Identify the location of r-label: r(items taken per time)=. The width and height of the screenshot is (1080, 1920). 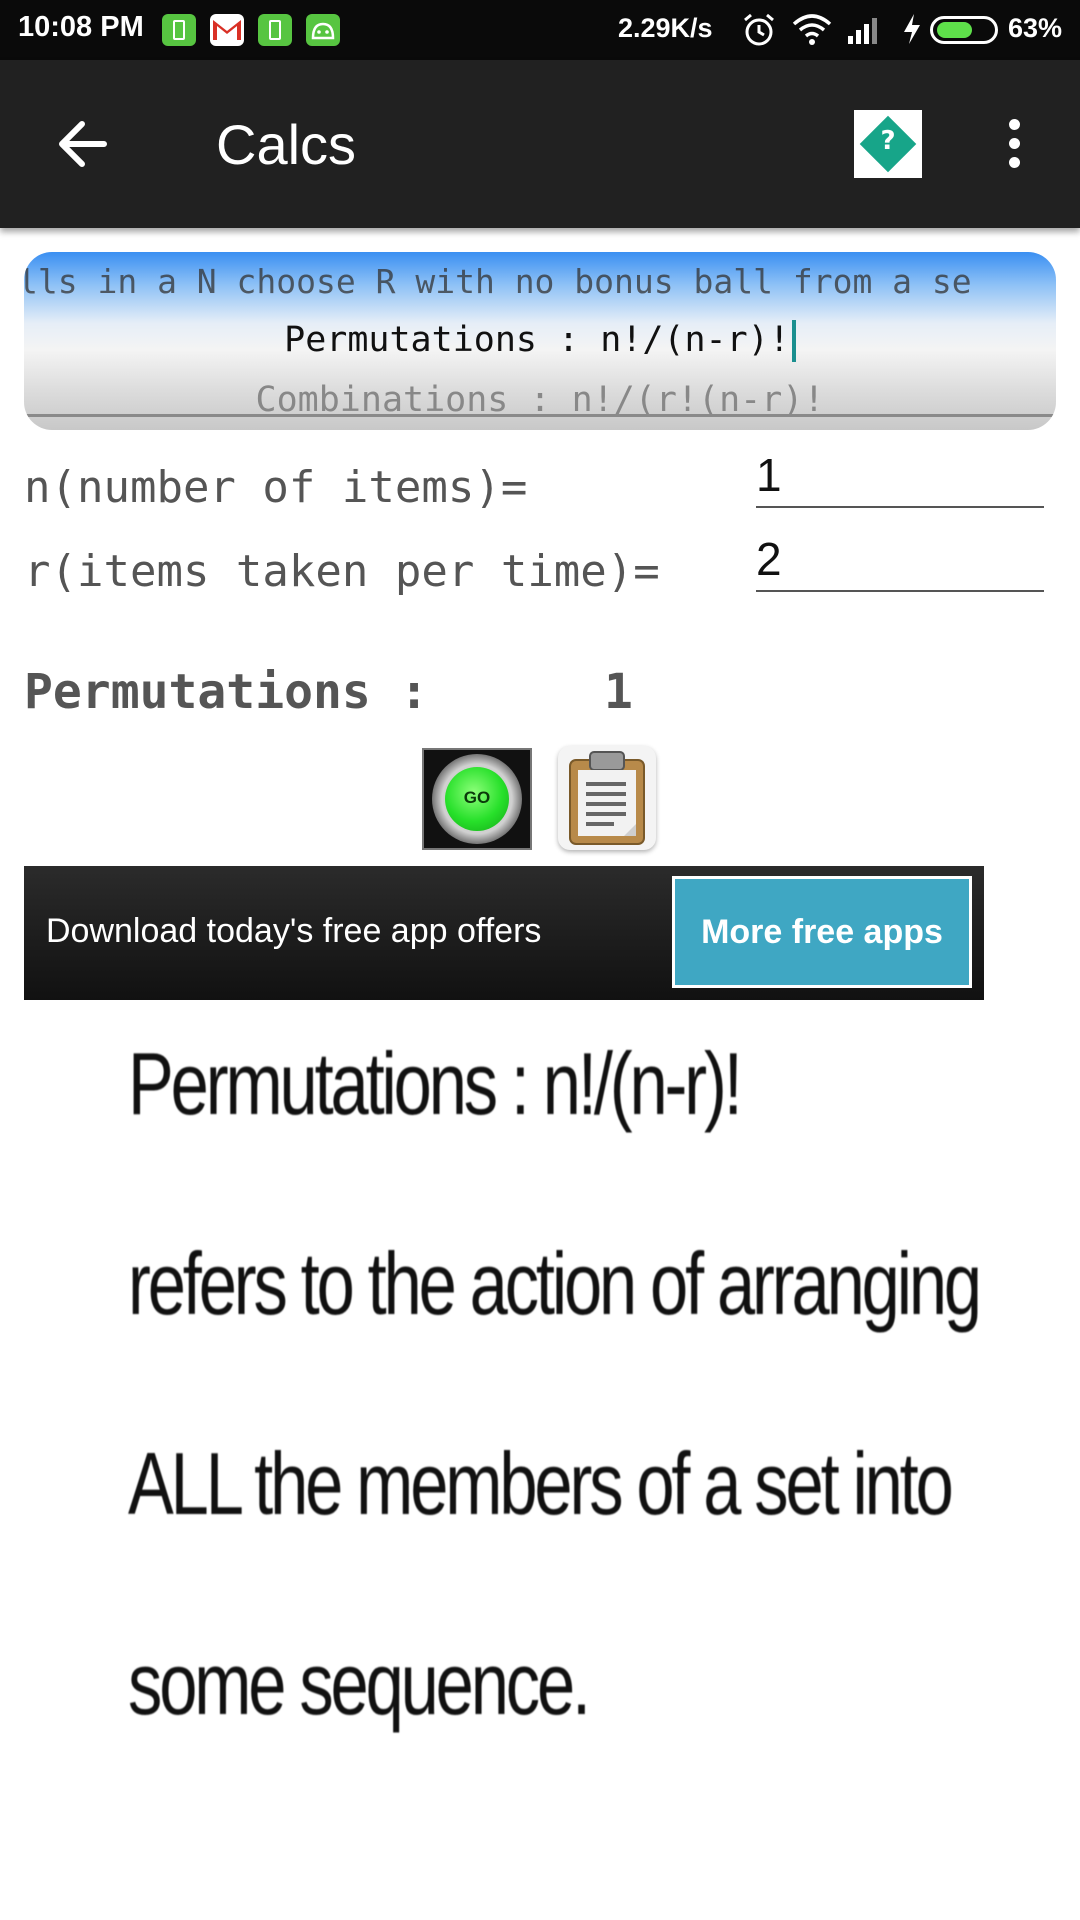
(342, 571).